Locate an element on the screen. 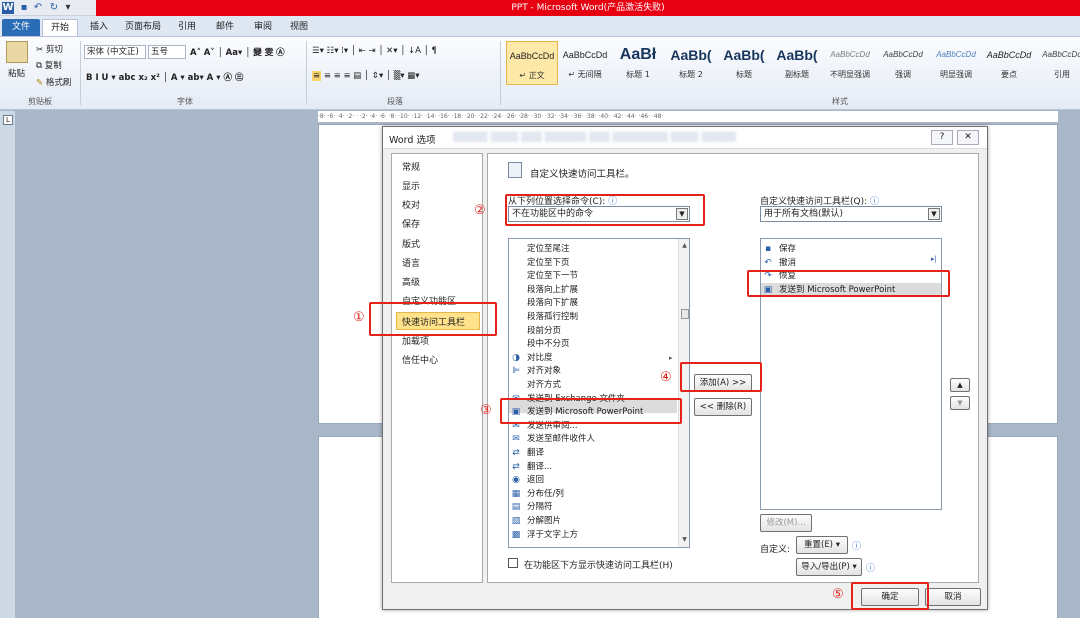  command-label: 定位至下一节 is located at coordinates (553, 276).